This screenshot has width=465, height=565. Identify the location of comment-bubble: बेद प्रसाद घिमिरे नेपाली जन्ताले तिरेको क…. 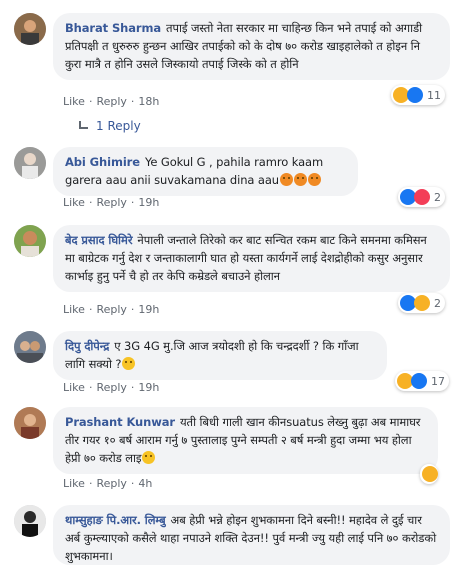
(251, 258).